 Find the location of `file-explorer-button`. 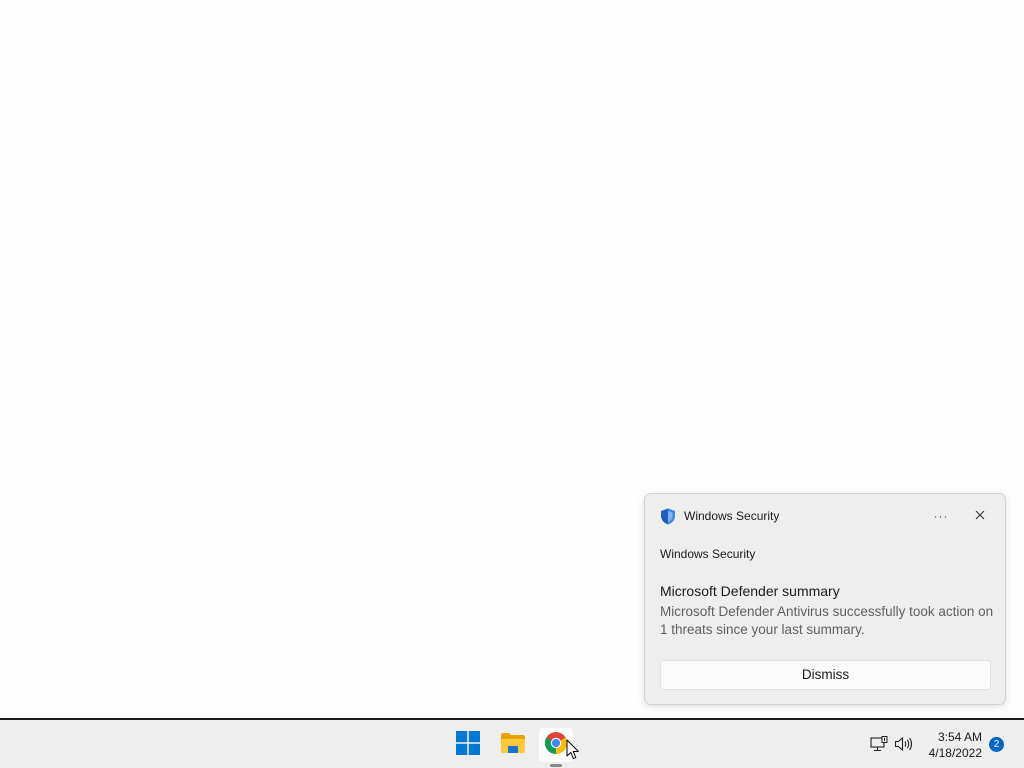

file-explorer-button is located at coordinates (513, 745).